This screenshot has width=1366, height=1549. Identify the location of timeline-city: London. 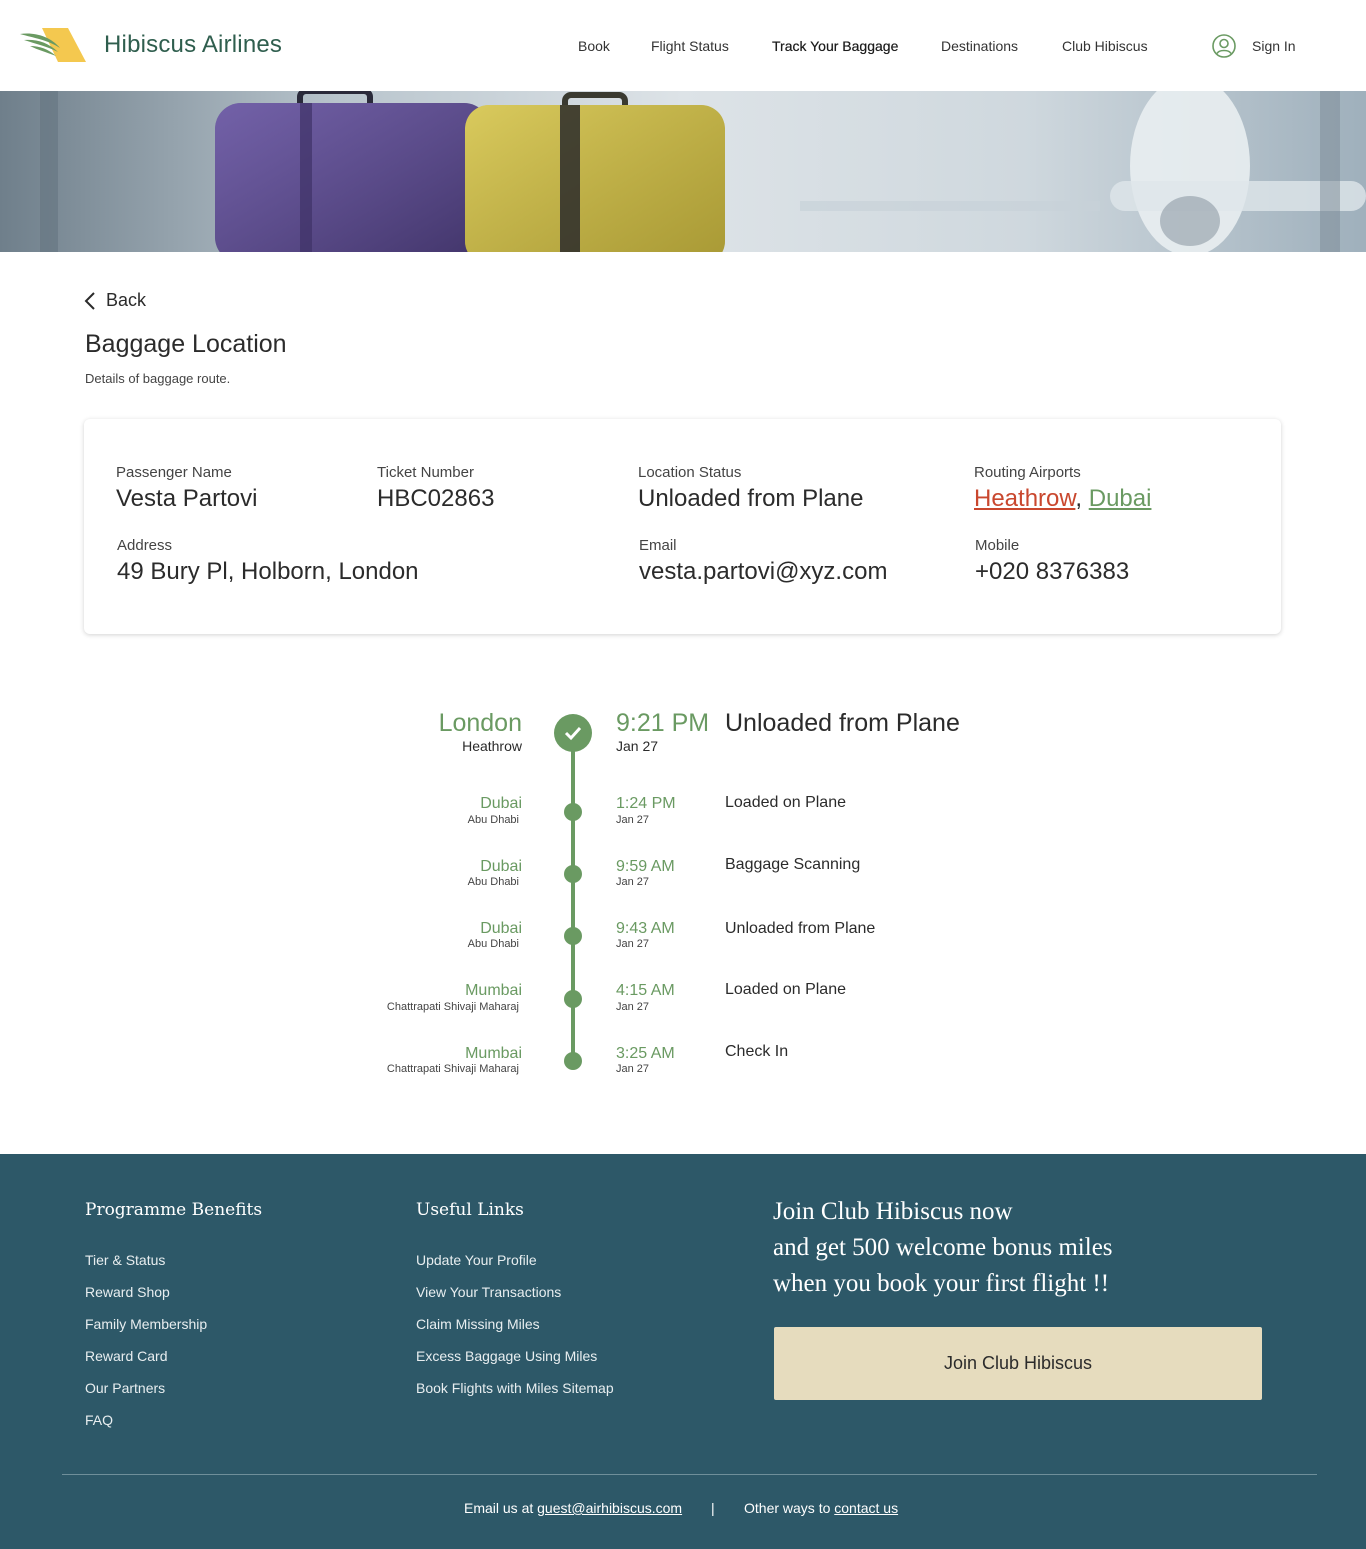
(480, 723).